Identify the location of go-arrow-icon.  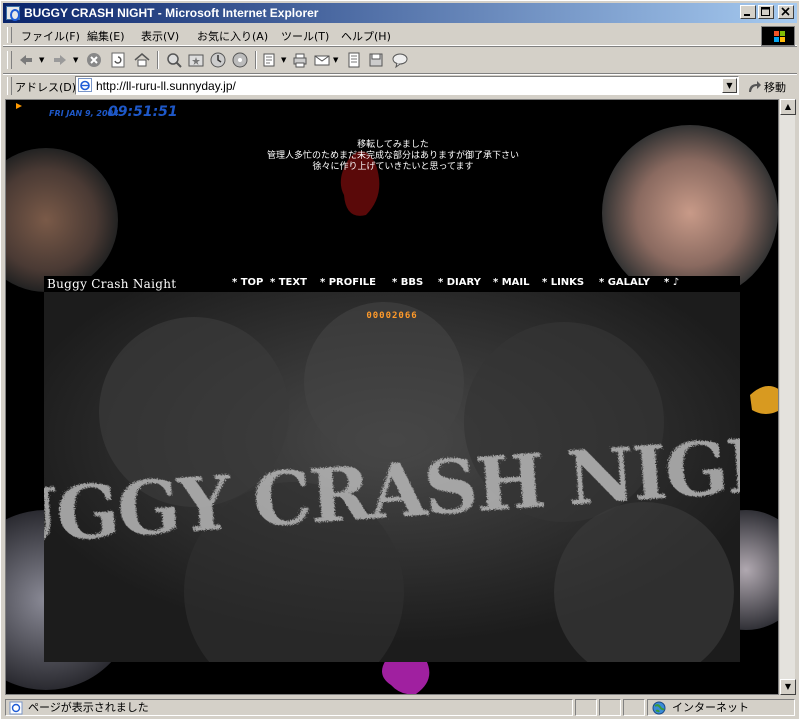
(755, 86).